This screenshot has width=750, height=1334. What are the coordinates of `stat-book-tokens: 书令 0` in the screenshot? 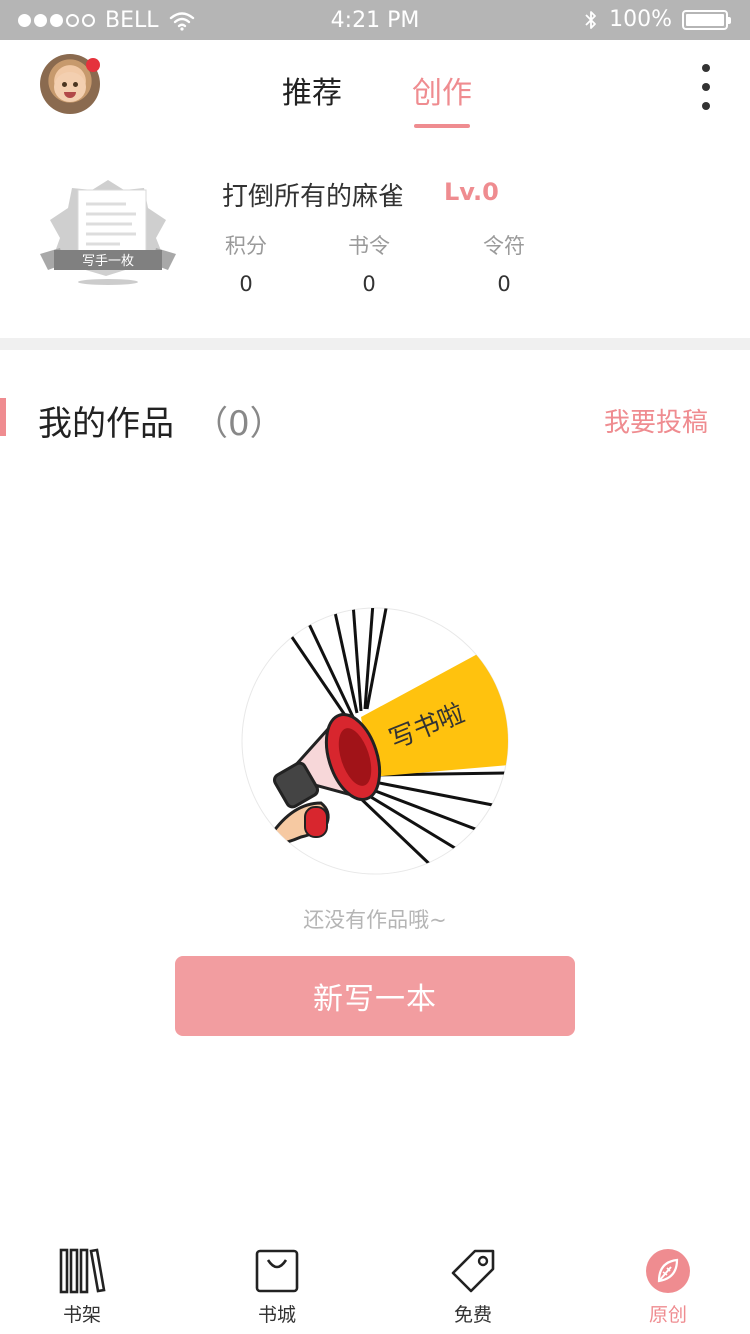 It's located at (369, 263).